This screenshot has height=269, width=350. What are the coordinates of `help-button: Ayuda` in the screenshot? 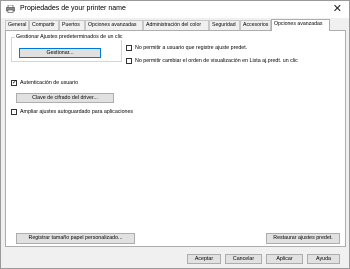 It's located at (323, 259).